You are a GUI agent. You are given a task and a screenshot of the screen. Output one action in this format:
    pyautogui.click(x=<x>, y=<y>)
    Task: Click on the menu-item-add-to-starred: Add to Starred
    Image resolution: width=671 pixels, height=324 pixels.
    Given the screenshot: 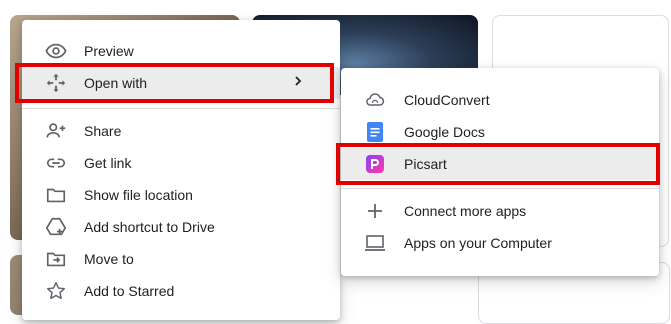 What is the action you would take?
    pyautogui.click(x=181, y=291)
    